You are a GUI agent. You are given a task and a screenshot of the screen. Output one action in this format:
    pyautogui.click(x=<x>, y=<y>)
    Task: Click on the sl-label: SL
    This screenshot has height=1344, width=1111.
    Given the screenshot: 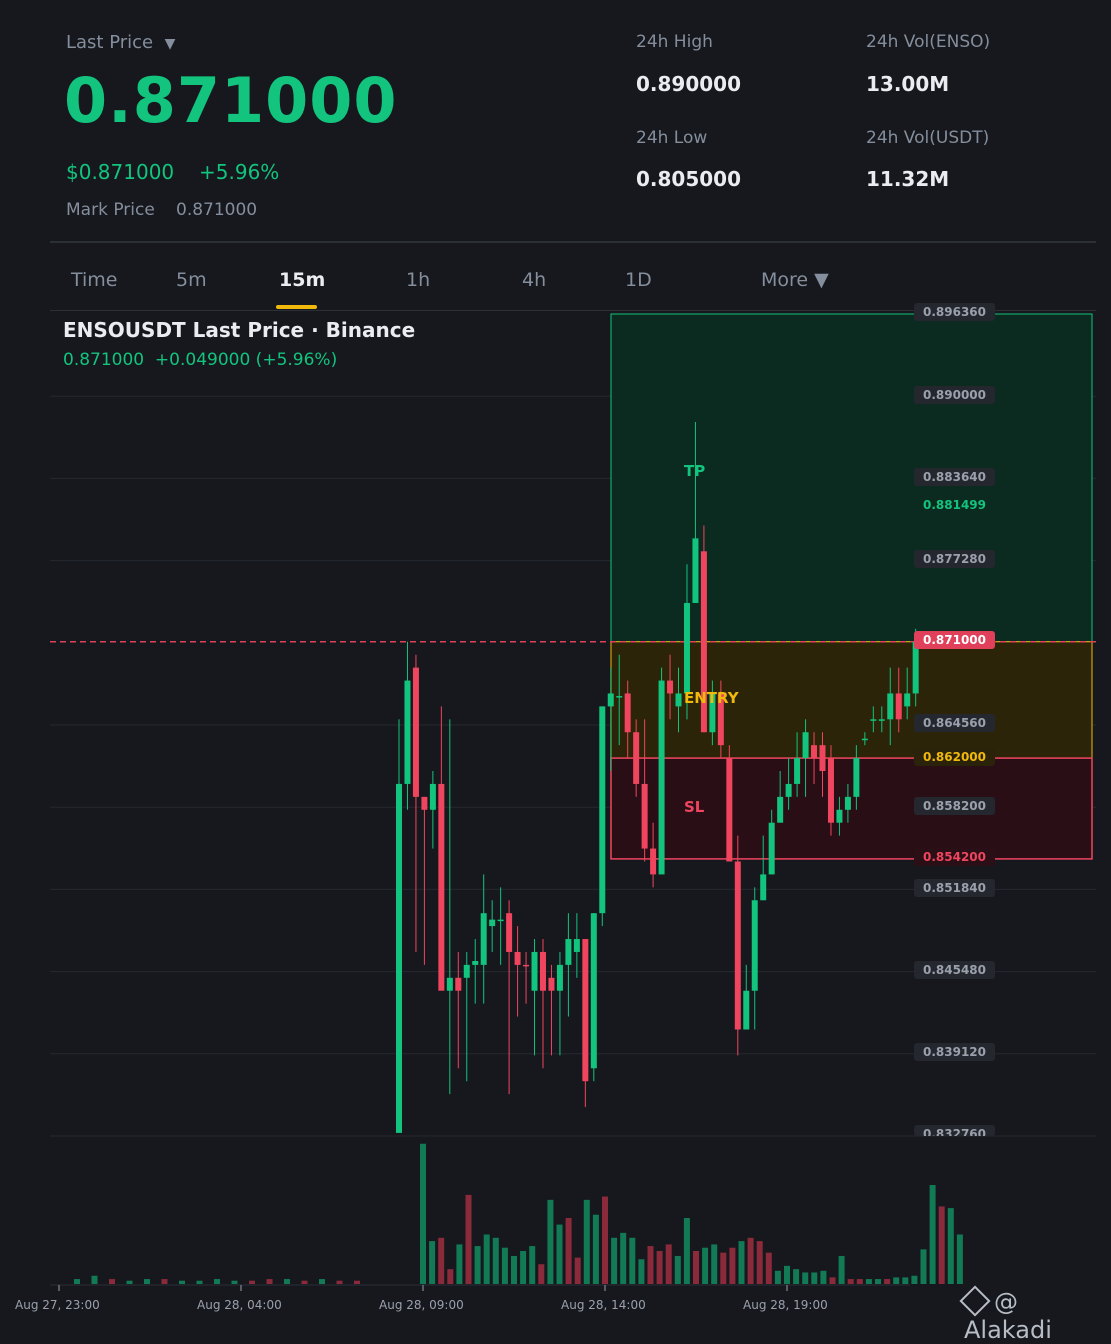 What is the action you would take?
    pyautogui.click(x=694, y=807)
    